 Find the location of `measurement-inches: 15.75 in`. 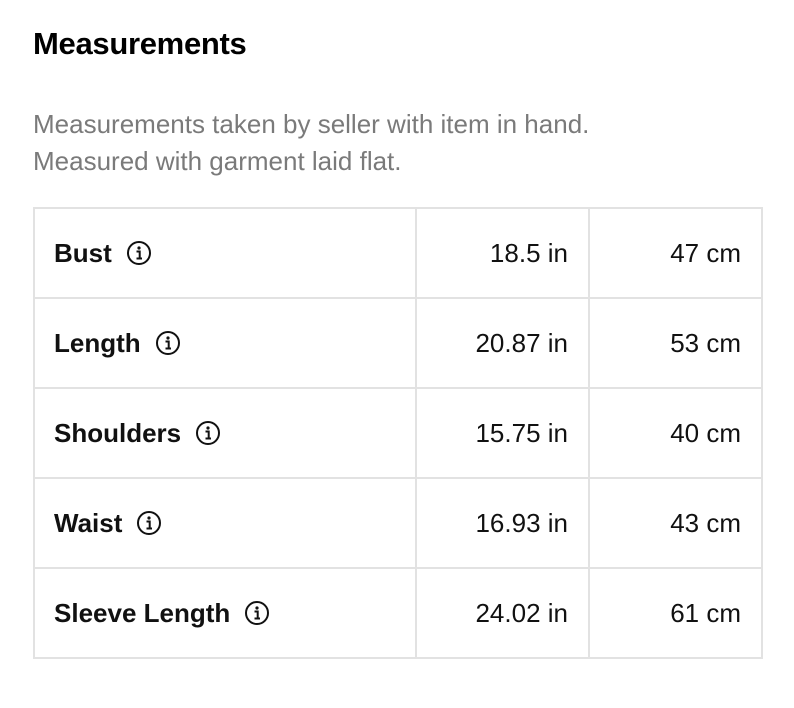

measurement-inches: 15.75 in is located at coordinates (502, 433).